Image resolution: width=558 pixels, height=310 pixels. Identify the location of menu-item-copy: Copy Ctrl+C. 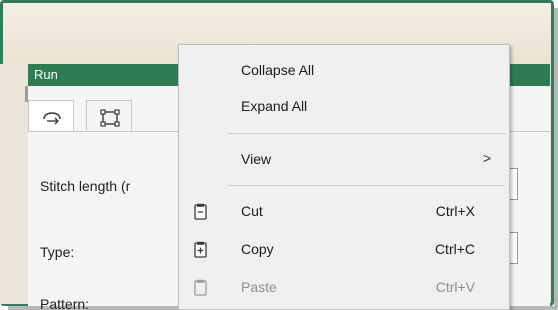
(344, 250).